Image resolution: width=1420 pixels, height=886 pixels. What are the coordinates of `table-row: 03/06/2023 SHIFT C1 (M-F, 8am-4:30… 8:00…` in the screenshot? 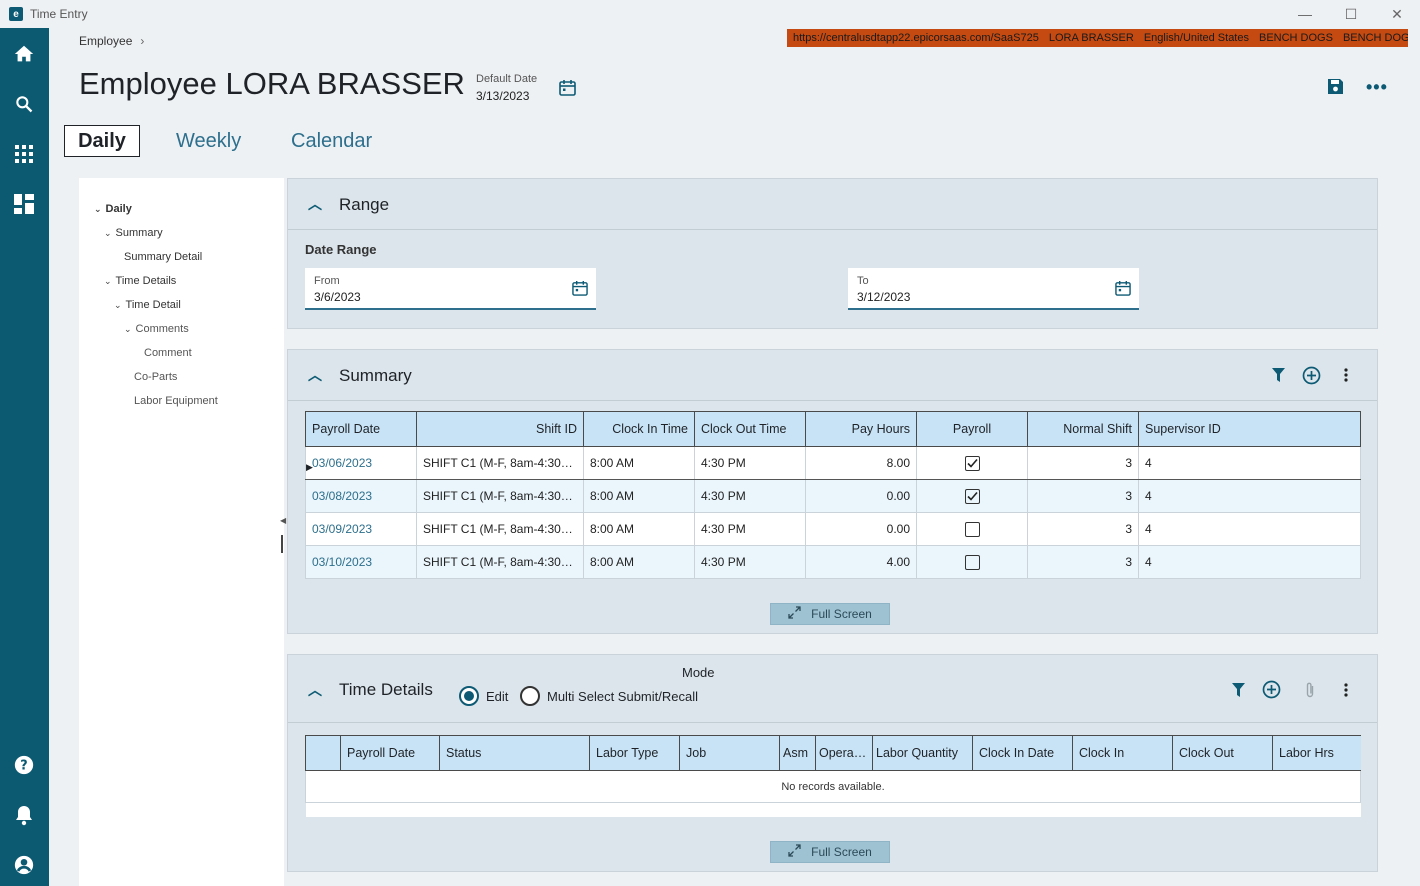 It's located at (833, 463).